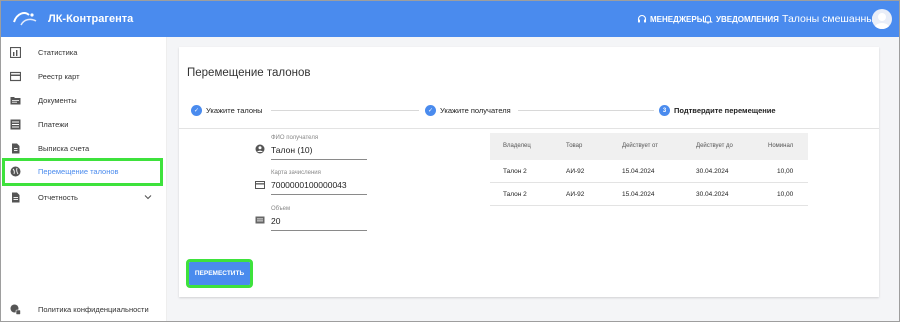 Image resolution: width=900 pixels, height=322 pixels. What do you see at coordinates (15, 309) in the screenshot?
I see `privacy-icon` at bounding box center [15, 309].